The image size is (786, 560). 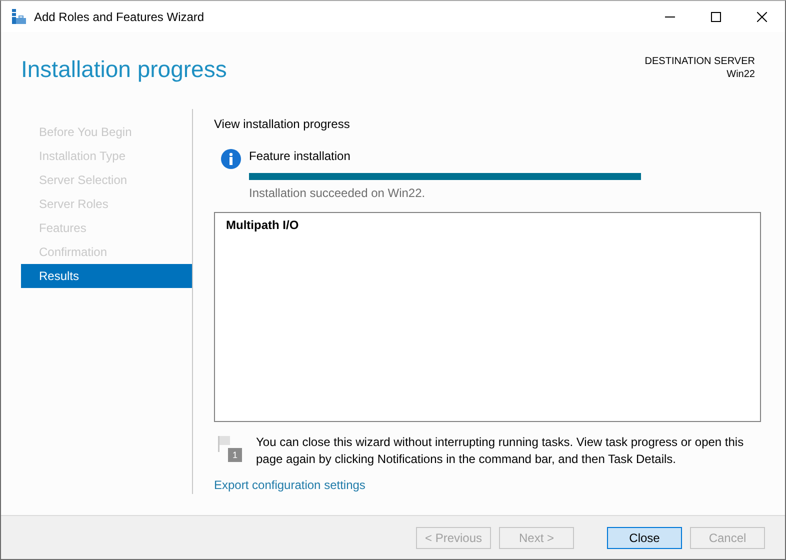 I want to click on page-title: Installation progress, so click(x=124, y=70).